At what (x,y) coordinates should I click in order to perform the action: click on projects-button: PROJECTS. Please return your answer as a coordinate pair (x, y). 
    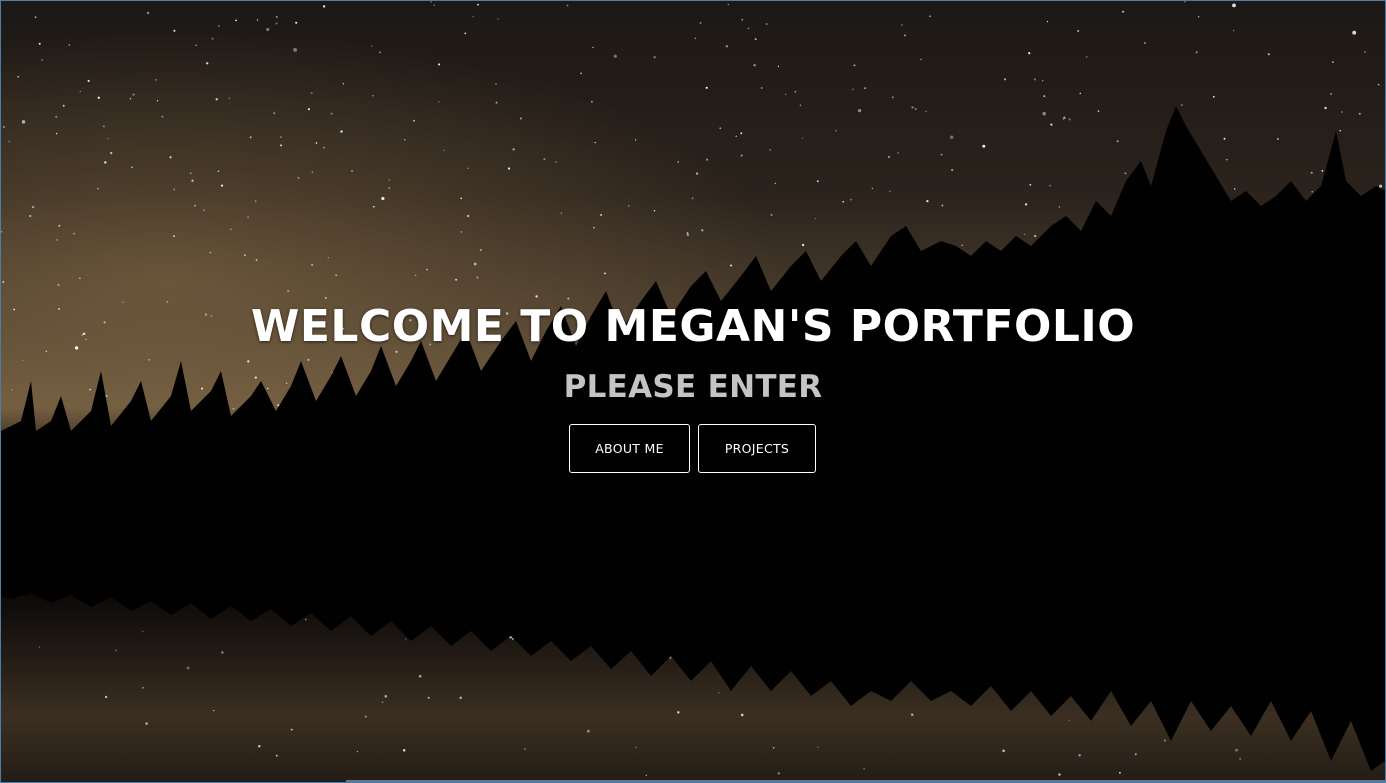
    Looking at the image, I should click on (757, 448).